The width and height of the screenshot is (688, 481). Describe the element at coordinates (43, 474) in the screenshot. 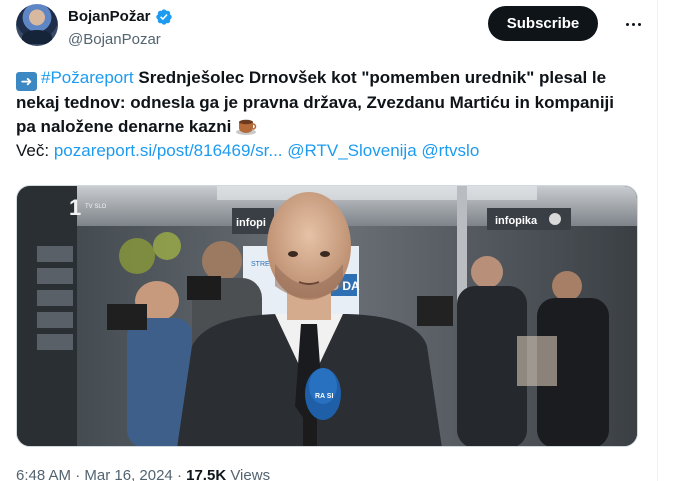

I see `tweet-time: 6:48 AM` at that location.